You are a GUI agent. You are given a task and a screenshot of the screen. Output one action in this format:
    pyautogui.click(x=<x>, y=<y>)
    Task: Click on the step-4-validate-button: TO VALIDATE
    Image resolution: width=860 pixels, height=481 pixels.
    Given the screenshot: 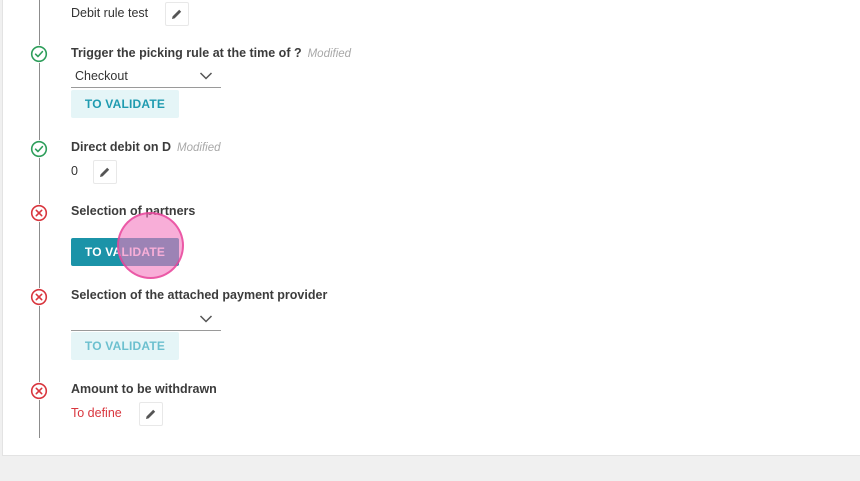 What is the action you would take?
    pyautogui.click(x=125, y=252)
    